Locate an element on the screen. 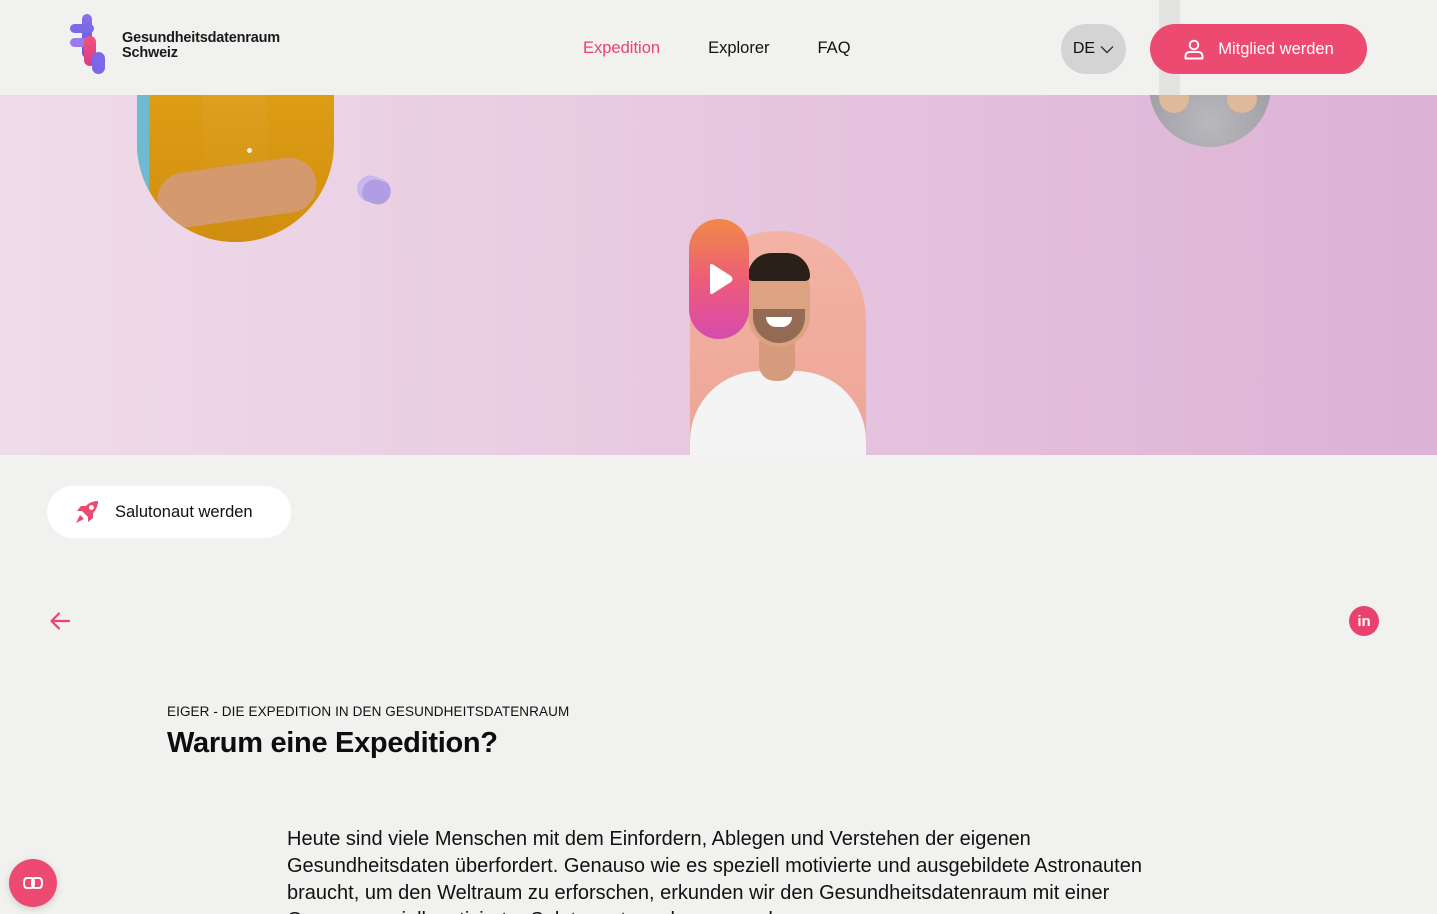  arrow-left-icon is located at coordinates (60, 621).